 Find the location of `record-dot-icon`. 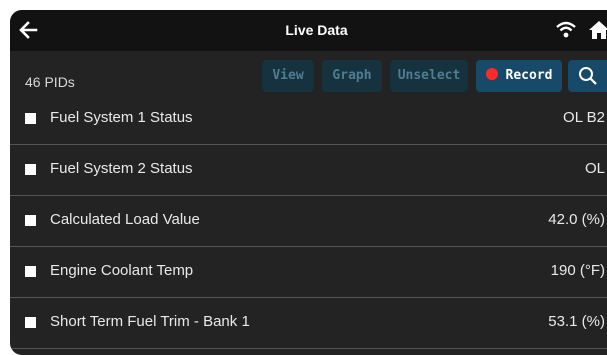

record-dot-icon is located at coordinates (491, 74).